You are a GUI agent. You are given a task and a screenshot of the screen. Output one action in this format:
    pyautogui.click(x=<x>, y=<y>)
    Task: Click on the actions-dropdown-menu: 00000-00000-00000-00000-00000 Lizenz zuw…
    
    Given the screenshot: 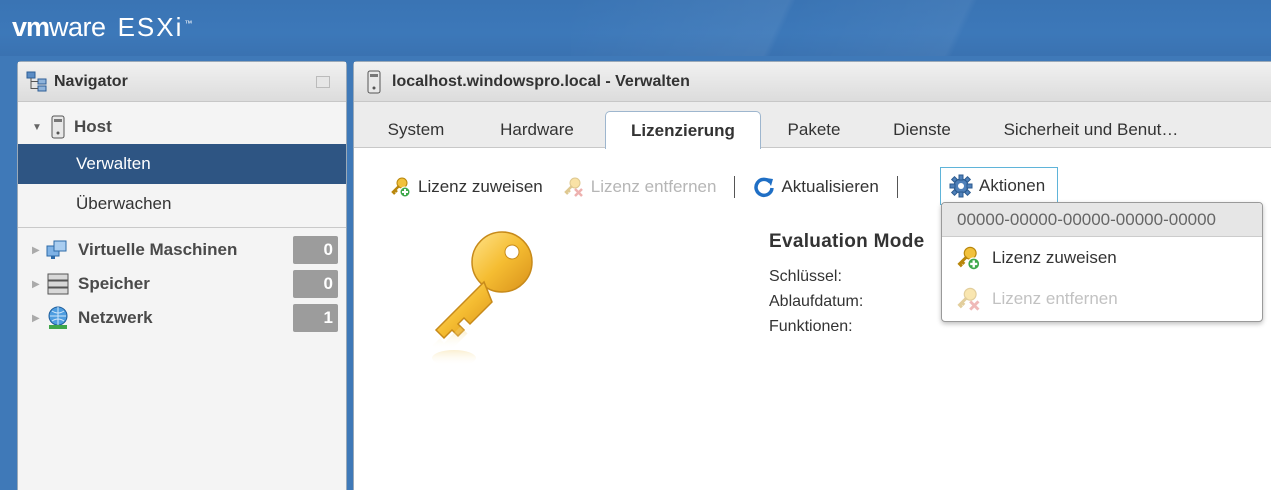 What is the action you would take?
    pyautogui.click(x=1102, y=262)
    